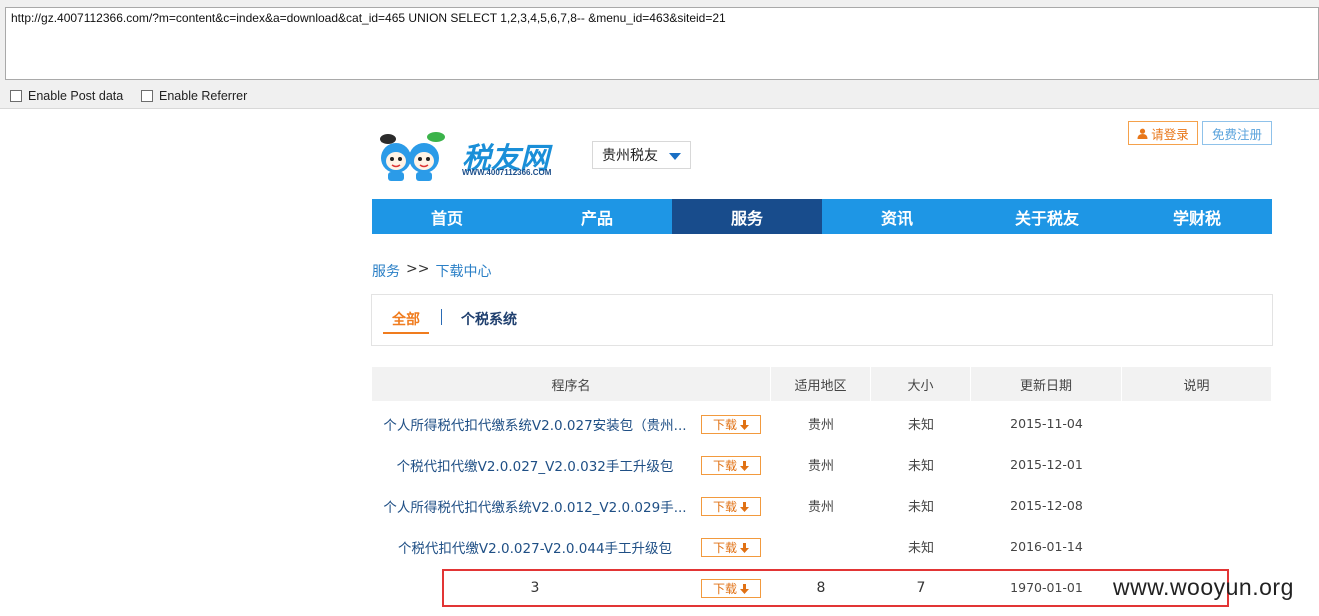  I want to click on name-cell: 个人所得税代扣代缴系统V2.0.027安装包（贵州... 下载, so click(571, 423).